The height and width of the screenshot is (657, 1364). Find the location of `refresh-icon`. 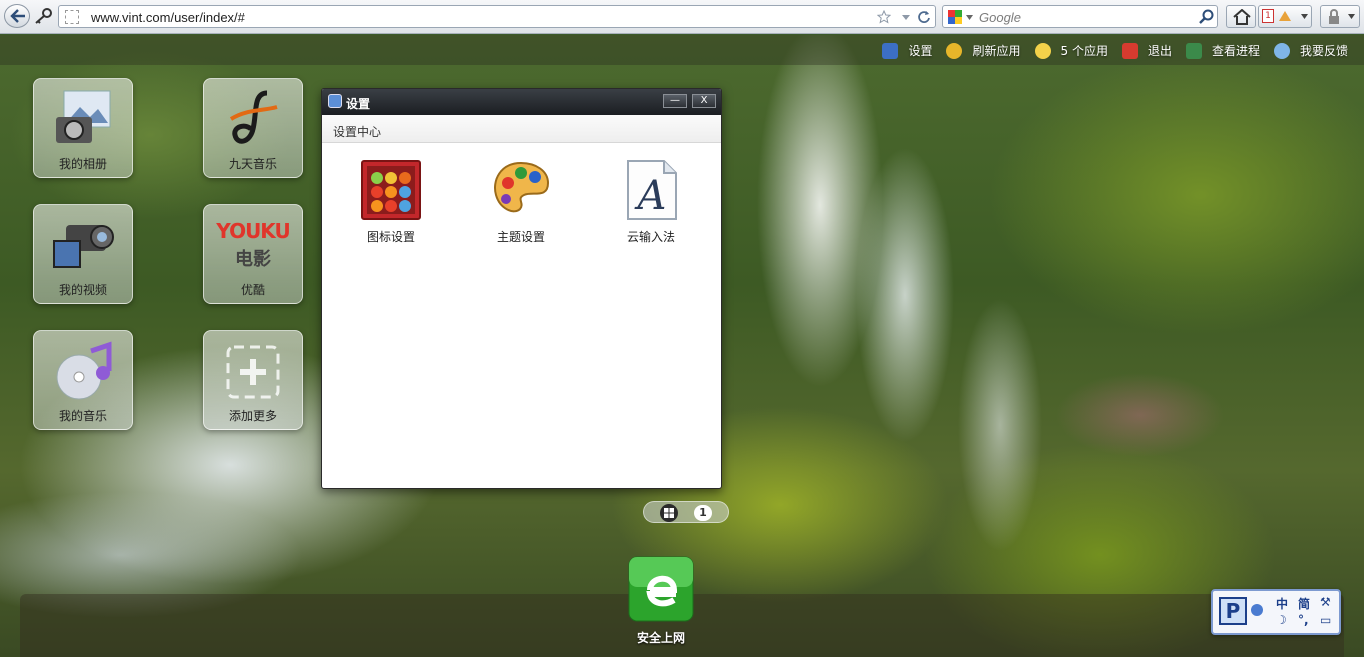

refresh-icon is located at coordinates (954, 50).